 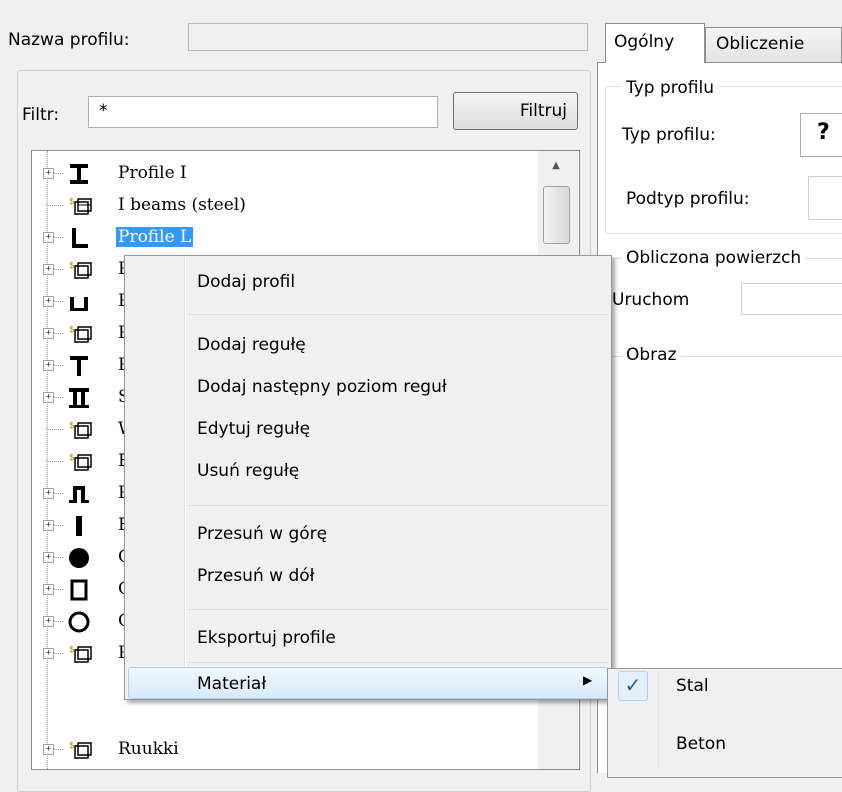 I want to click on profile-name-input, so click(x=388, y=37).